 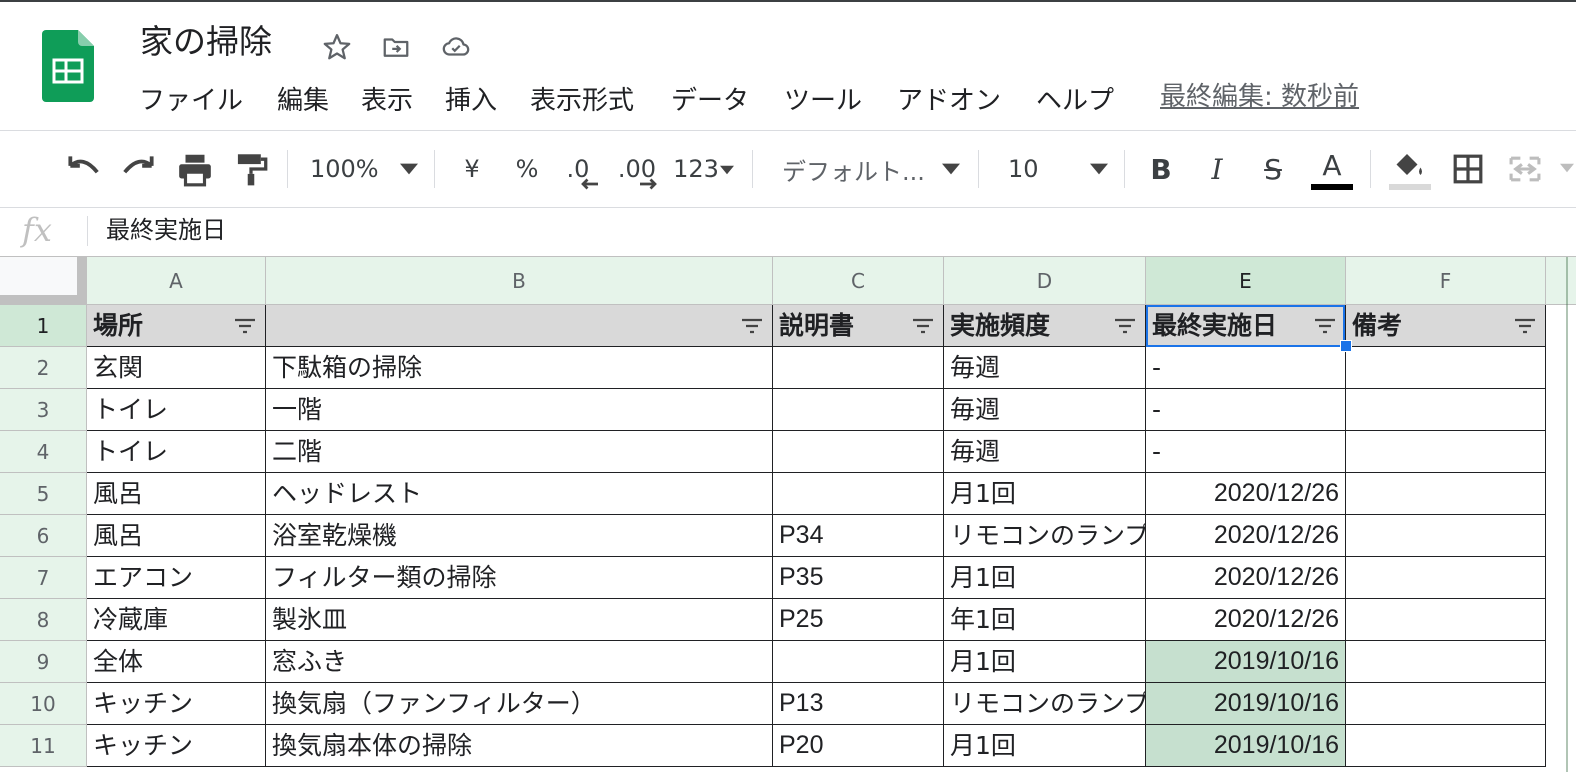 What do you see at coordinates (206, 42) in the screenshot?
I see `document-title: 家の掃除` at bounding box center [206, 42].